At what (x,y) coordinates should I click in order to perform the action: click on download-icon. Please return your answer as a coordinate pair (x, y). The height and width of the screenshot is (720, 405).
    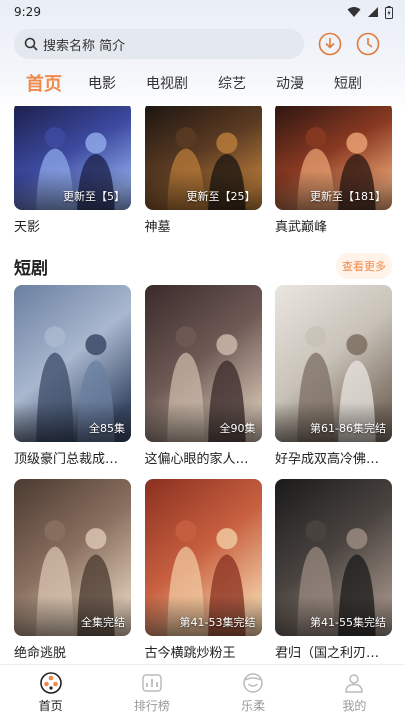
    Looking at the image, I should click on (330, 44).